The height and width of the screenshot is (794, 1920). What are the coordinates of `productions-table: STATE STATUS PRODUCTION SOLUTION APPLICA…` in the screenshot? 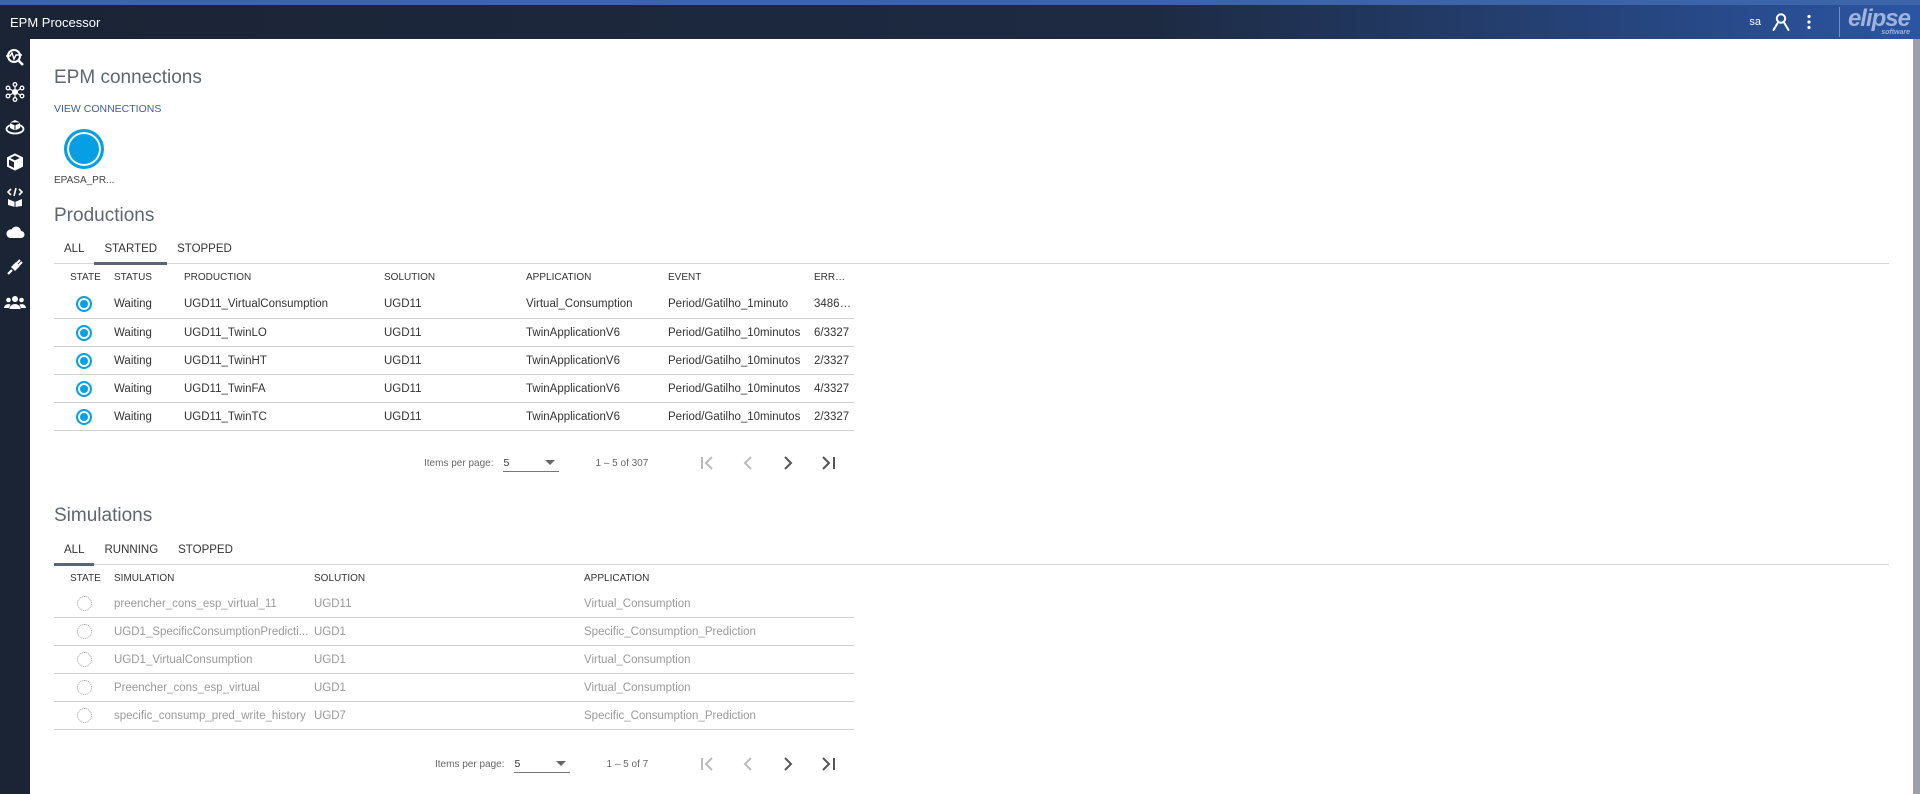 It's located at (454, 348).